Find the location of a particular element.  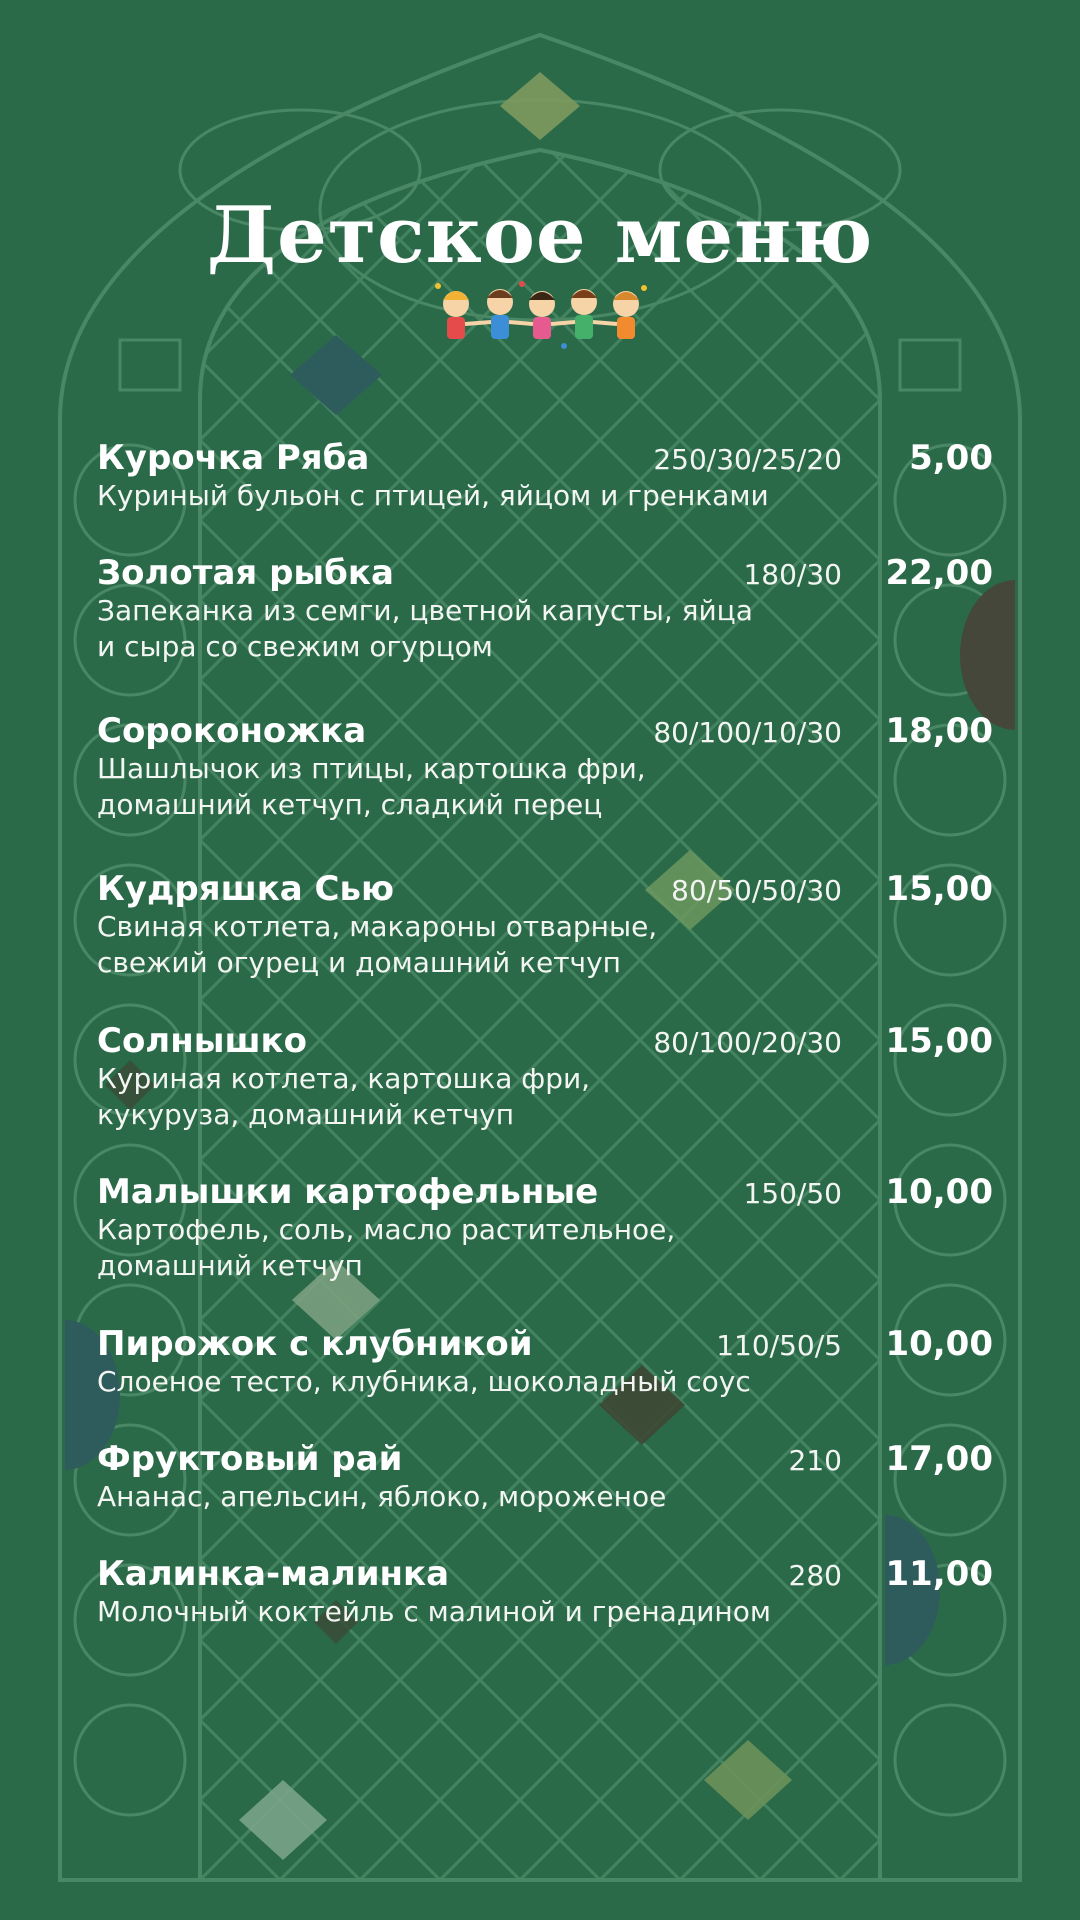

dish-price: 5,00 is located at coordinates (951, 458).